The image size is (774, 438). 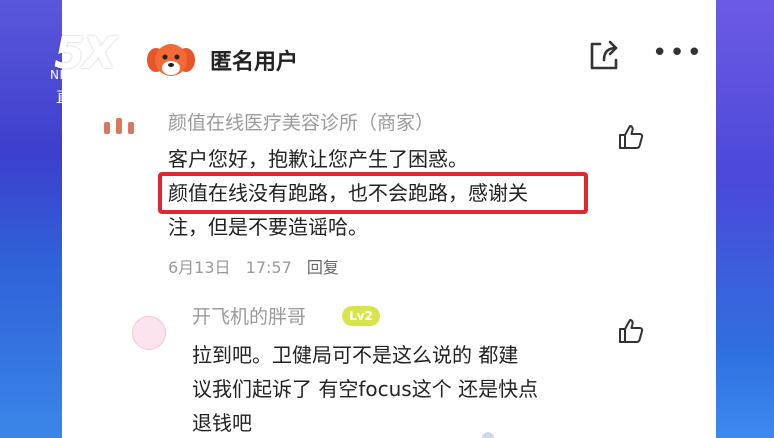 I want to click on more-icon: •••, so click(x=678, y=53).